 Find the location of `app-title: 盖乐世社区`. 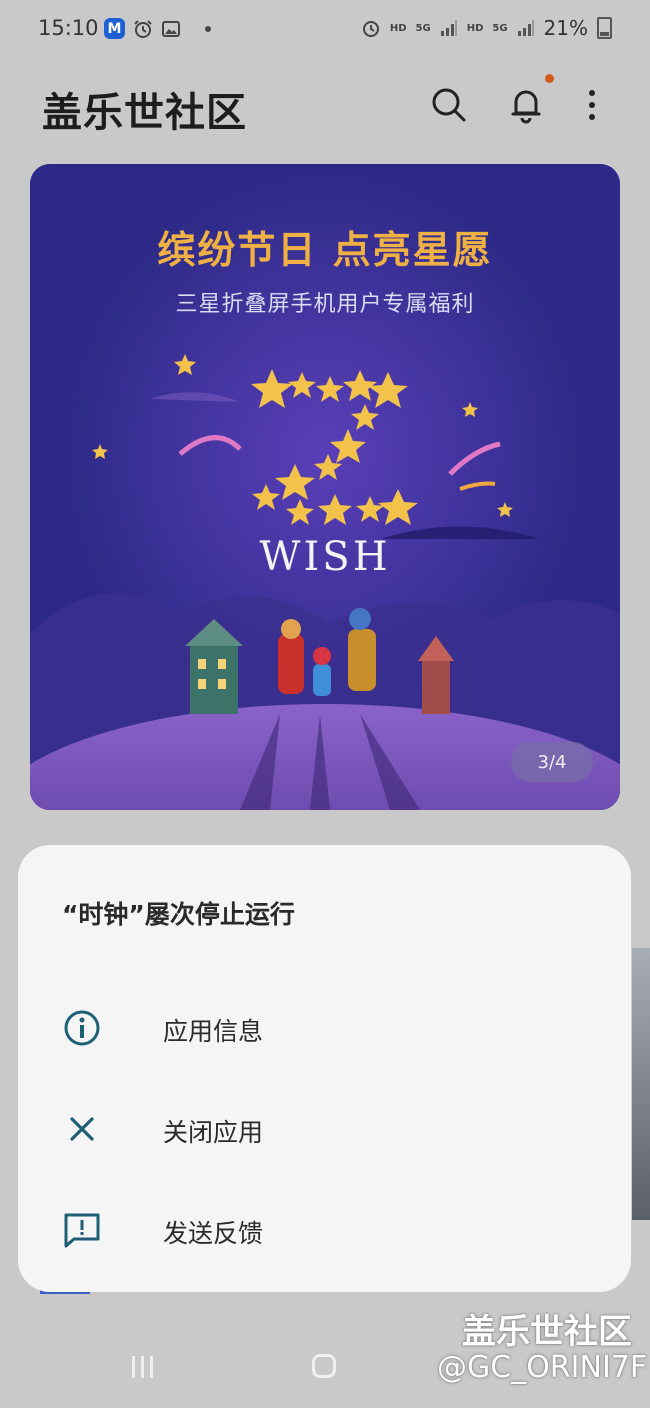

app-title: 盖乐世社区 is located at coordinates (144, 113).